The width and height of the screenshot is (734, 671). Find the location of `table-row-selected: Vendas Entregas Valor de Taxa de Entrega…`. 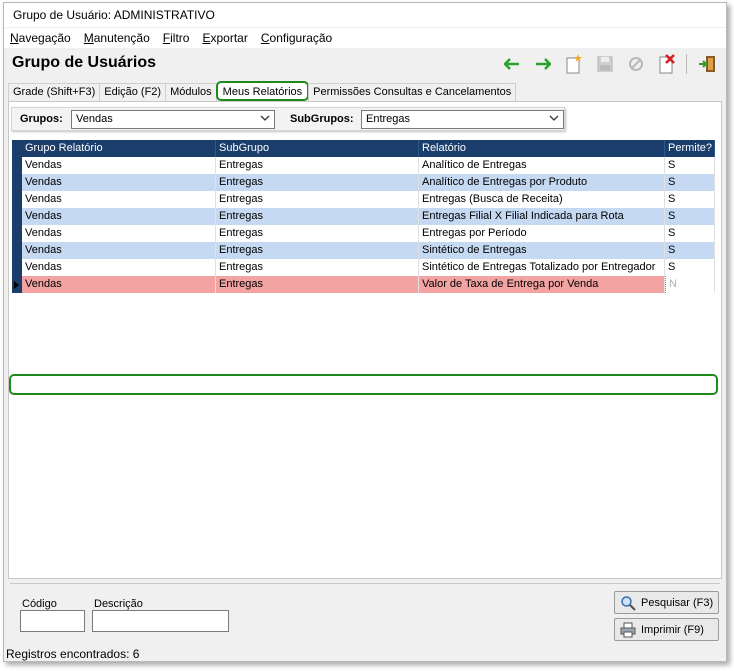

table-row-selected: Vendas Entregas Valor de Taxa de Entrega… is located at coordinates (363, 284).